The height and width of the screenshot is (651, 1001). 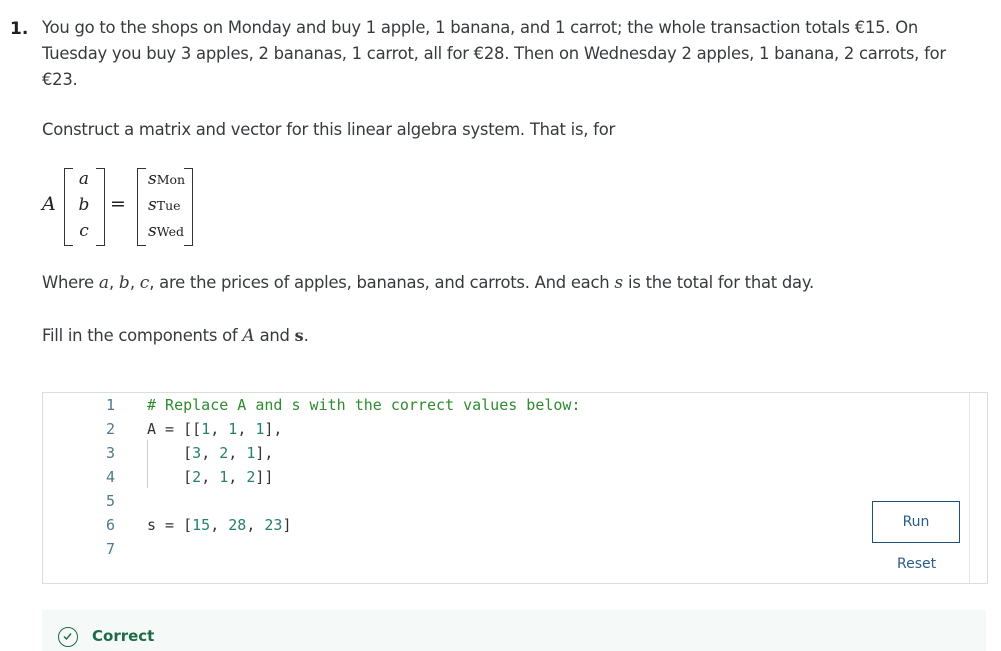 What do you see at coordinates (287, 525) in the screenshot?
I see `code-token: ]` at bounding box center [287, 525].